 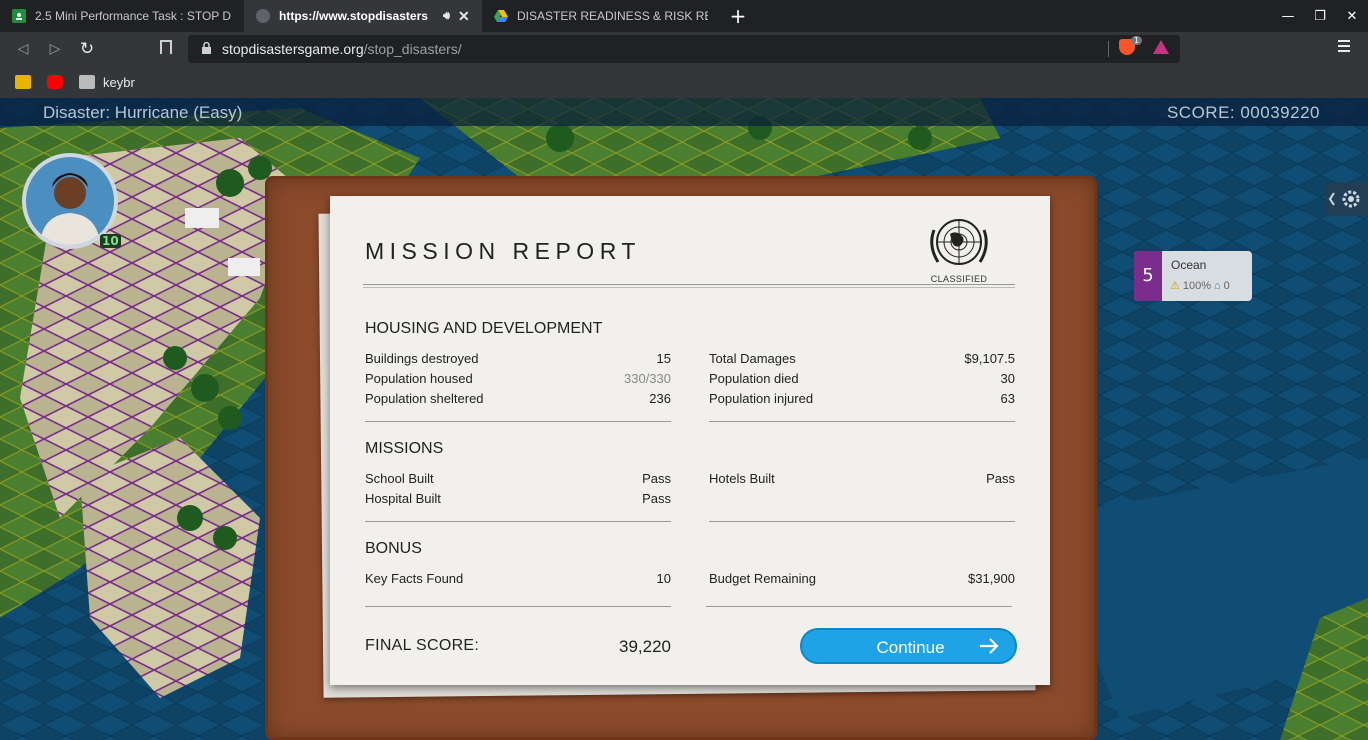 What do you see at coordinates (1347, 199) in the screenshot?
I see `settings-panel-toggle` at bounding box center [1347, 199].